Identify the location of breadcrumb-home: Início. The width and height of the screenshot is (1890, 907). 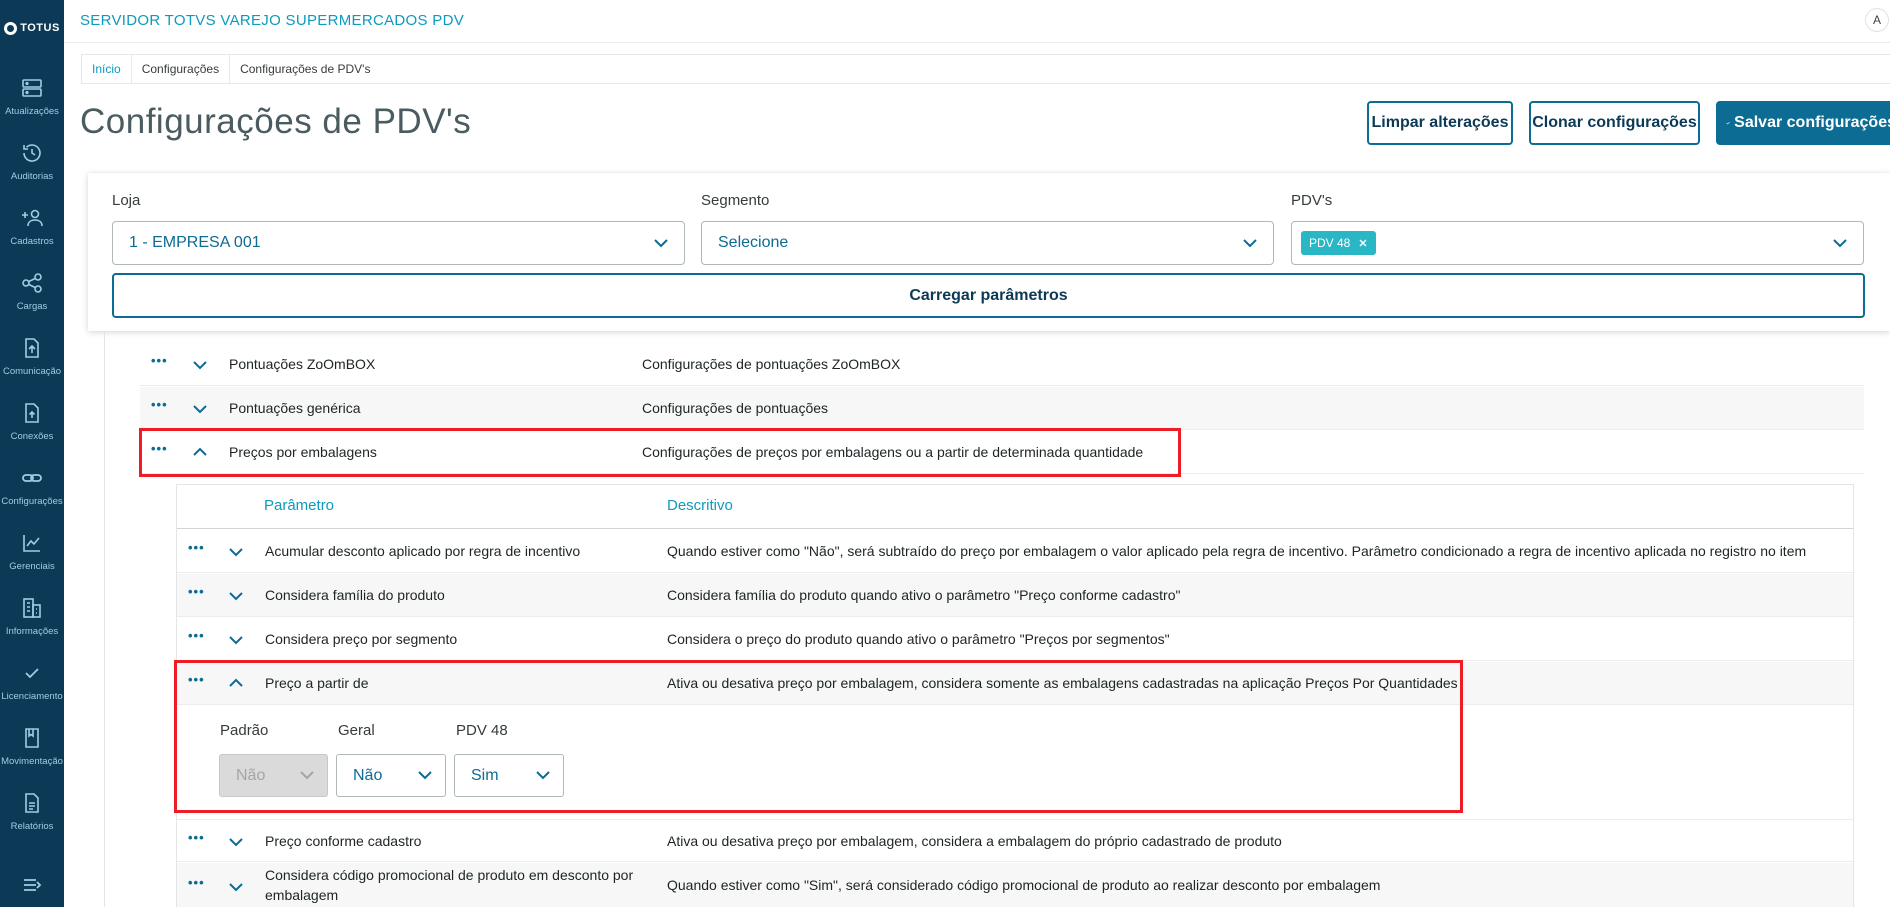
(106, 69).